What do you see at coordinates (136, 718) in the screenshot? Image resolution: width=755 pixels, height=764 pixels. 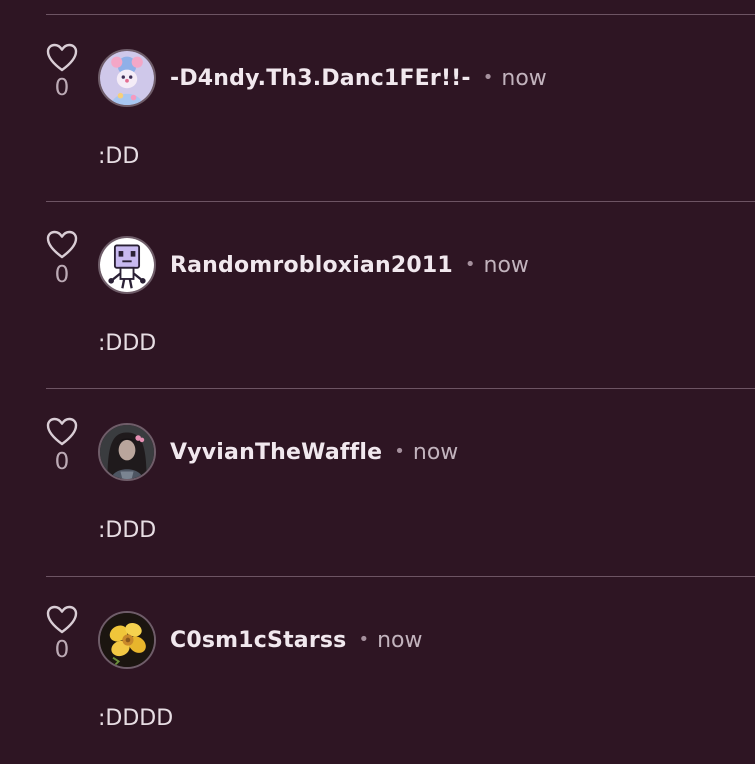 I see `comment-text: :DDDD` at bounding box center [136, 718].